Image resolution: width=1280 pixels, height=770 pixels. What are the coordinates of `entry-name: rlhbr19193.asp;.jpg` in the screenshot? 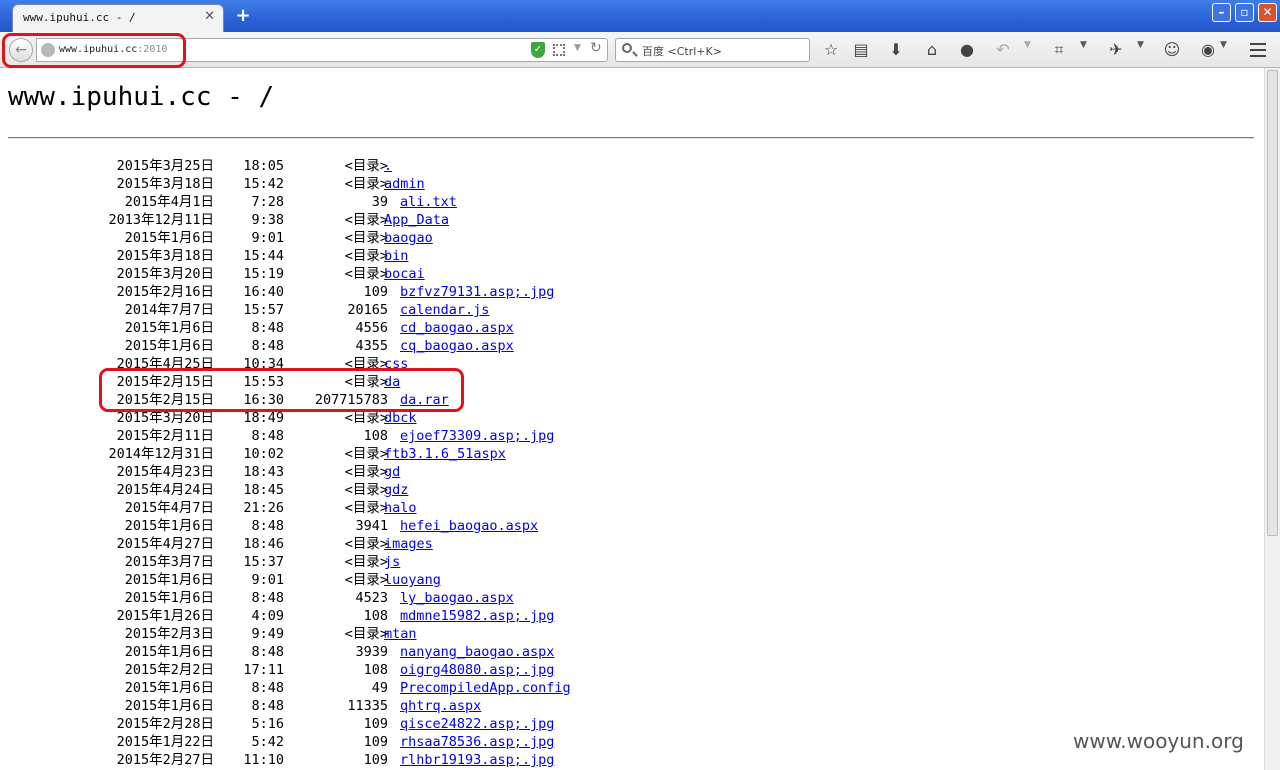 It's located at (477, 760).